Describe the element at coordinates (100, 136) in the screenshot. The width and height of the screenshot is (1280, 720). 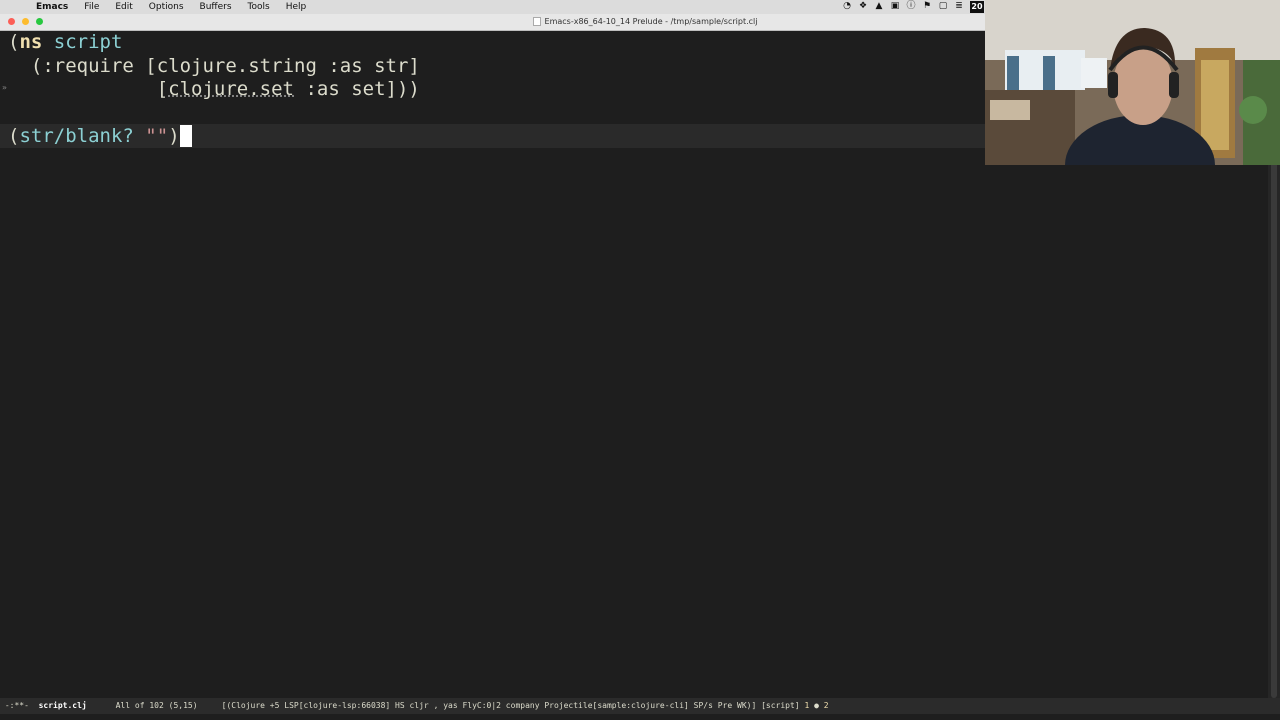
I see `code-line-5: (str/blank? "")` at that location.